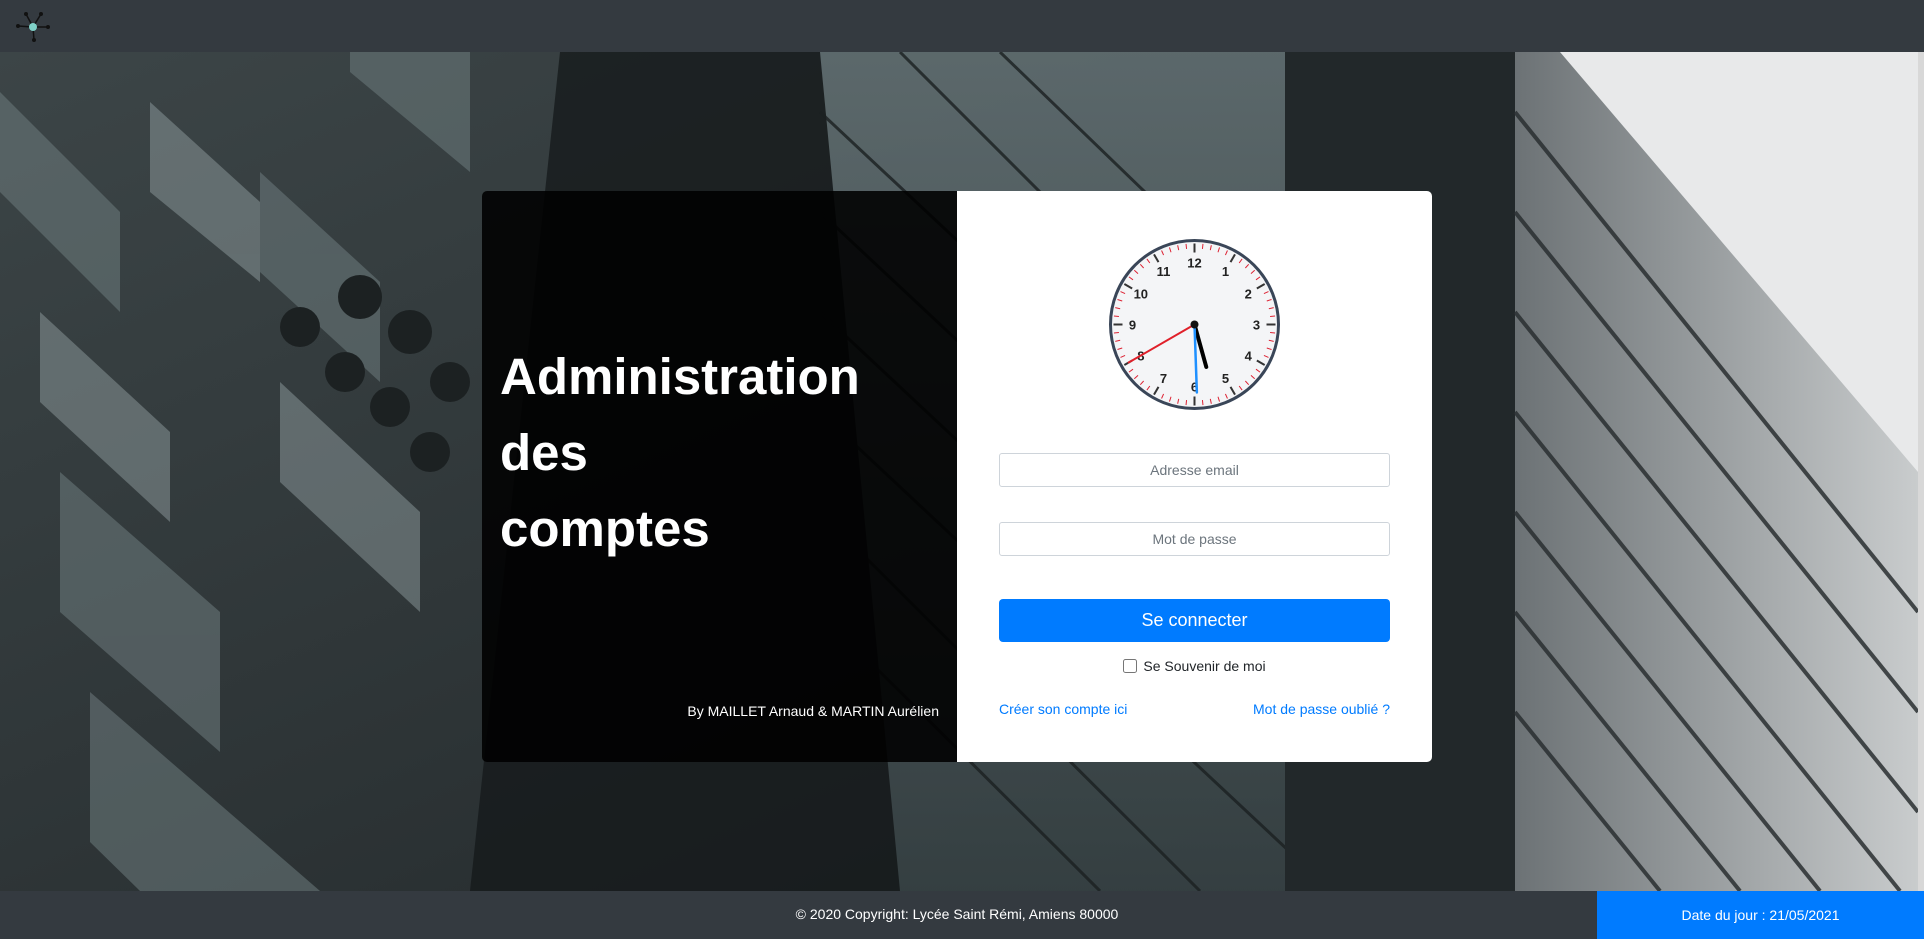  What do you see at coordinates (1132, 325) in the screenshot?
I see `clock-number: 9` at bounding box center [1132, 325].